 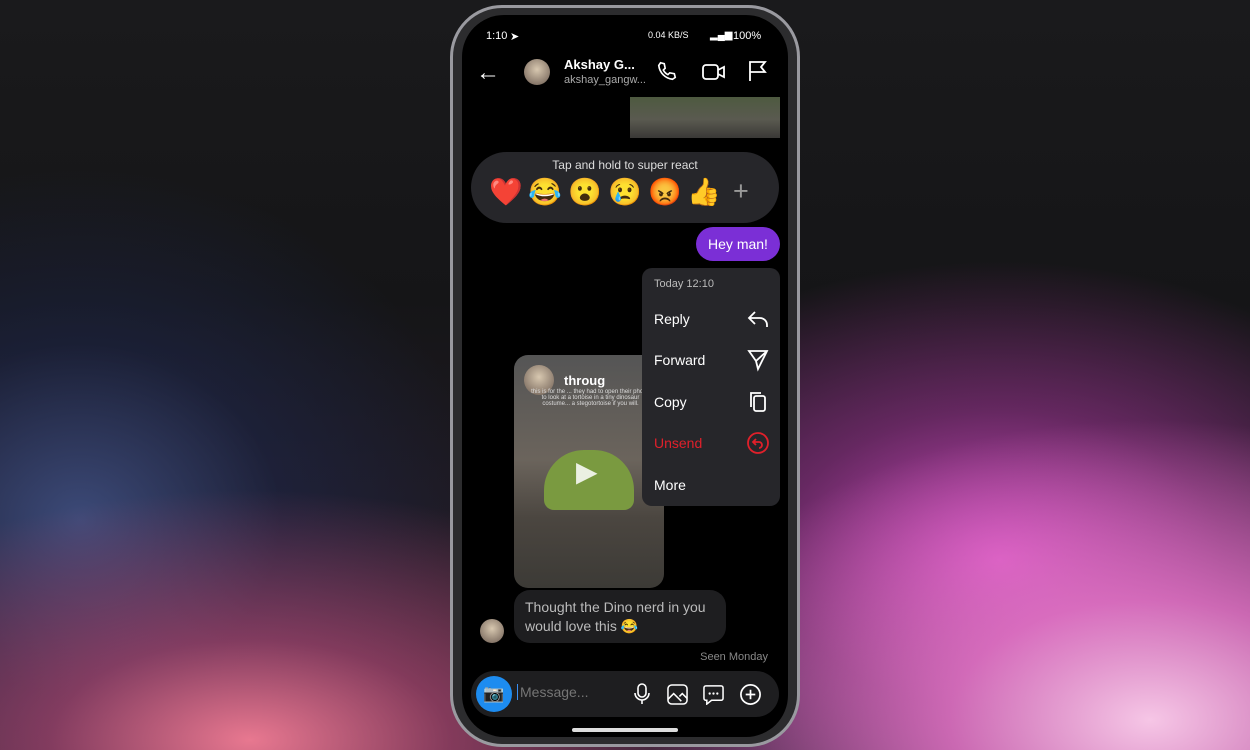 What do you see at coordinates (585, 192) in the screenshot?
I see `wow-emoji-reaction: 😮` at bounding box center [585, 192].